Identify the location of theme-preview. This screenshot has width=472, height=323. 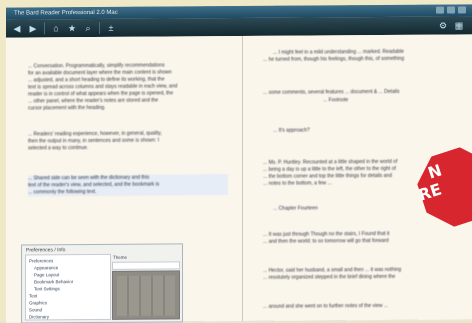
(146, 295).